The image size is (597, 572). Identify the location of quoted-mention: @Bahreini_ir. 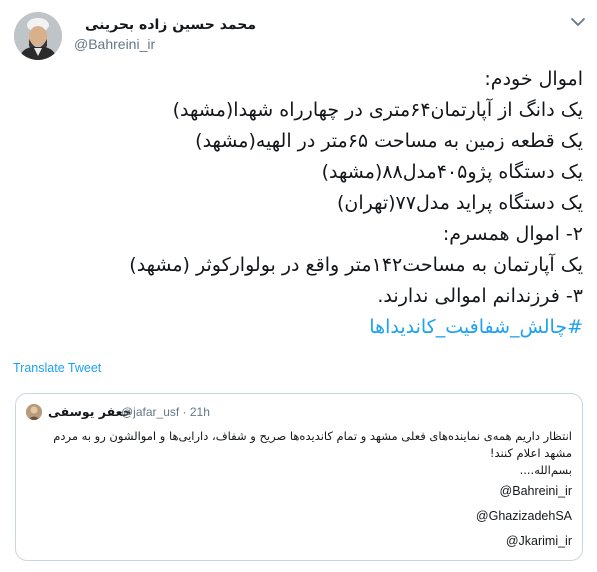
(299, 491).